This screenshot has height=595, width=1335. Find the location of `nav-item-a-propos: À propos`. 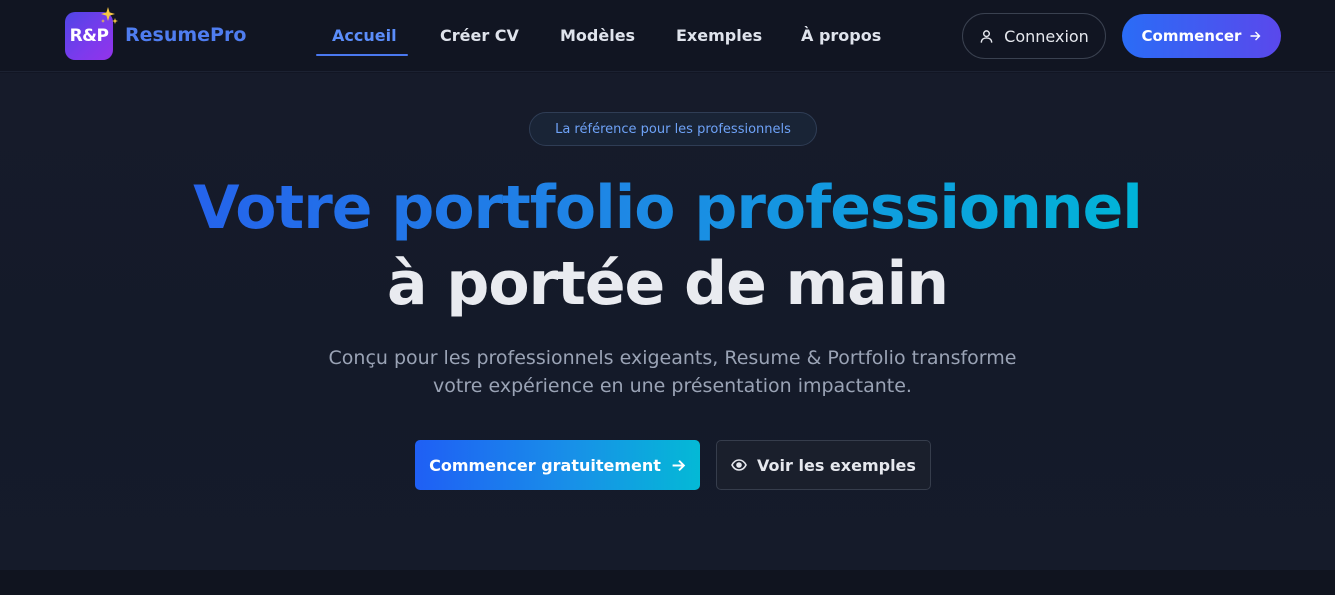

nav-item-a-propos: À propos is located at coordinates (841, 35).